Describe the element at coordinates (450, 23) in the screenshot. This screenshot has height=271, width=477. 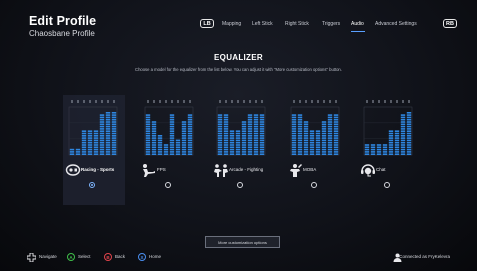
I see `right-bumper-button: RB` at that location.